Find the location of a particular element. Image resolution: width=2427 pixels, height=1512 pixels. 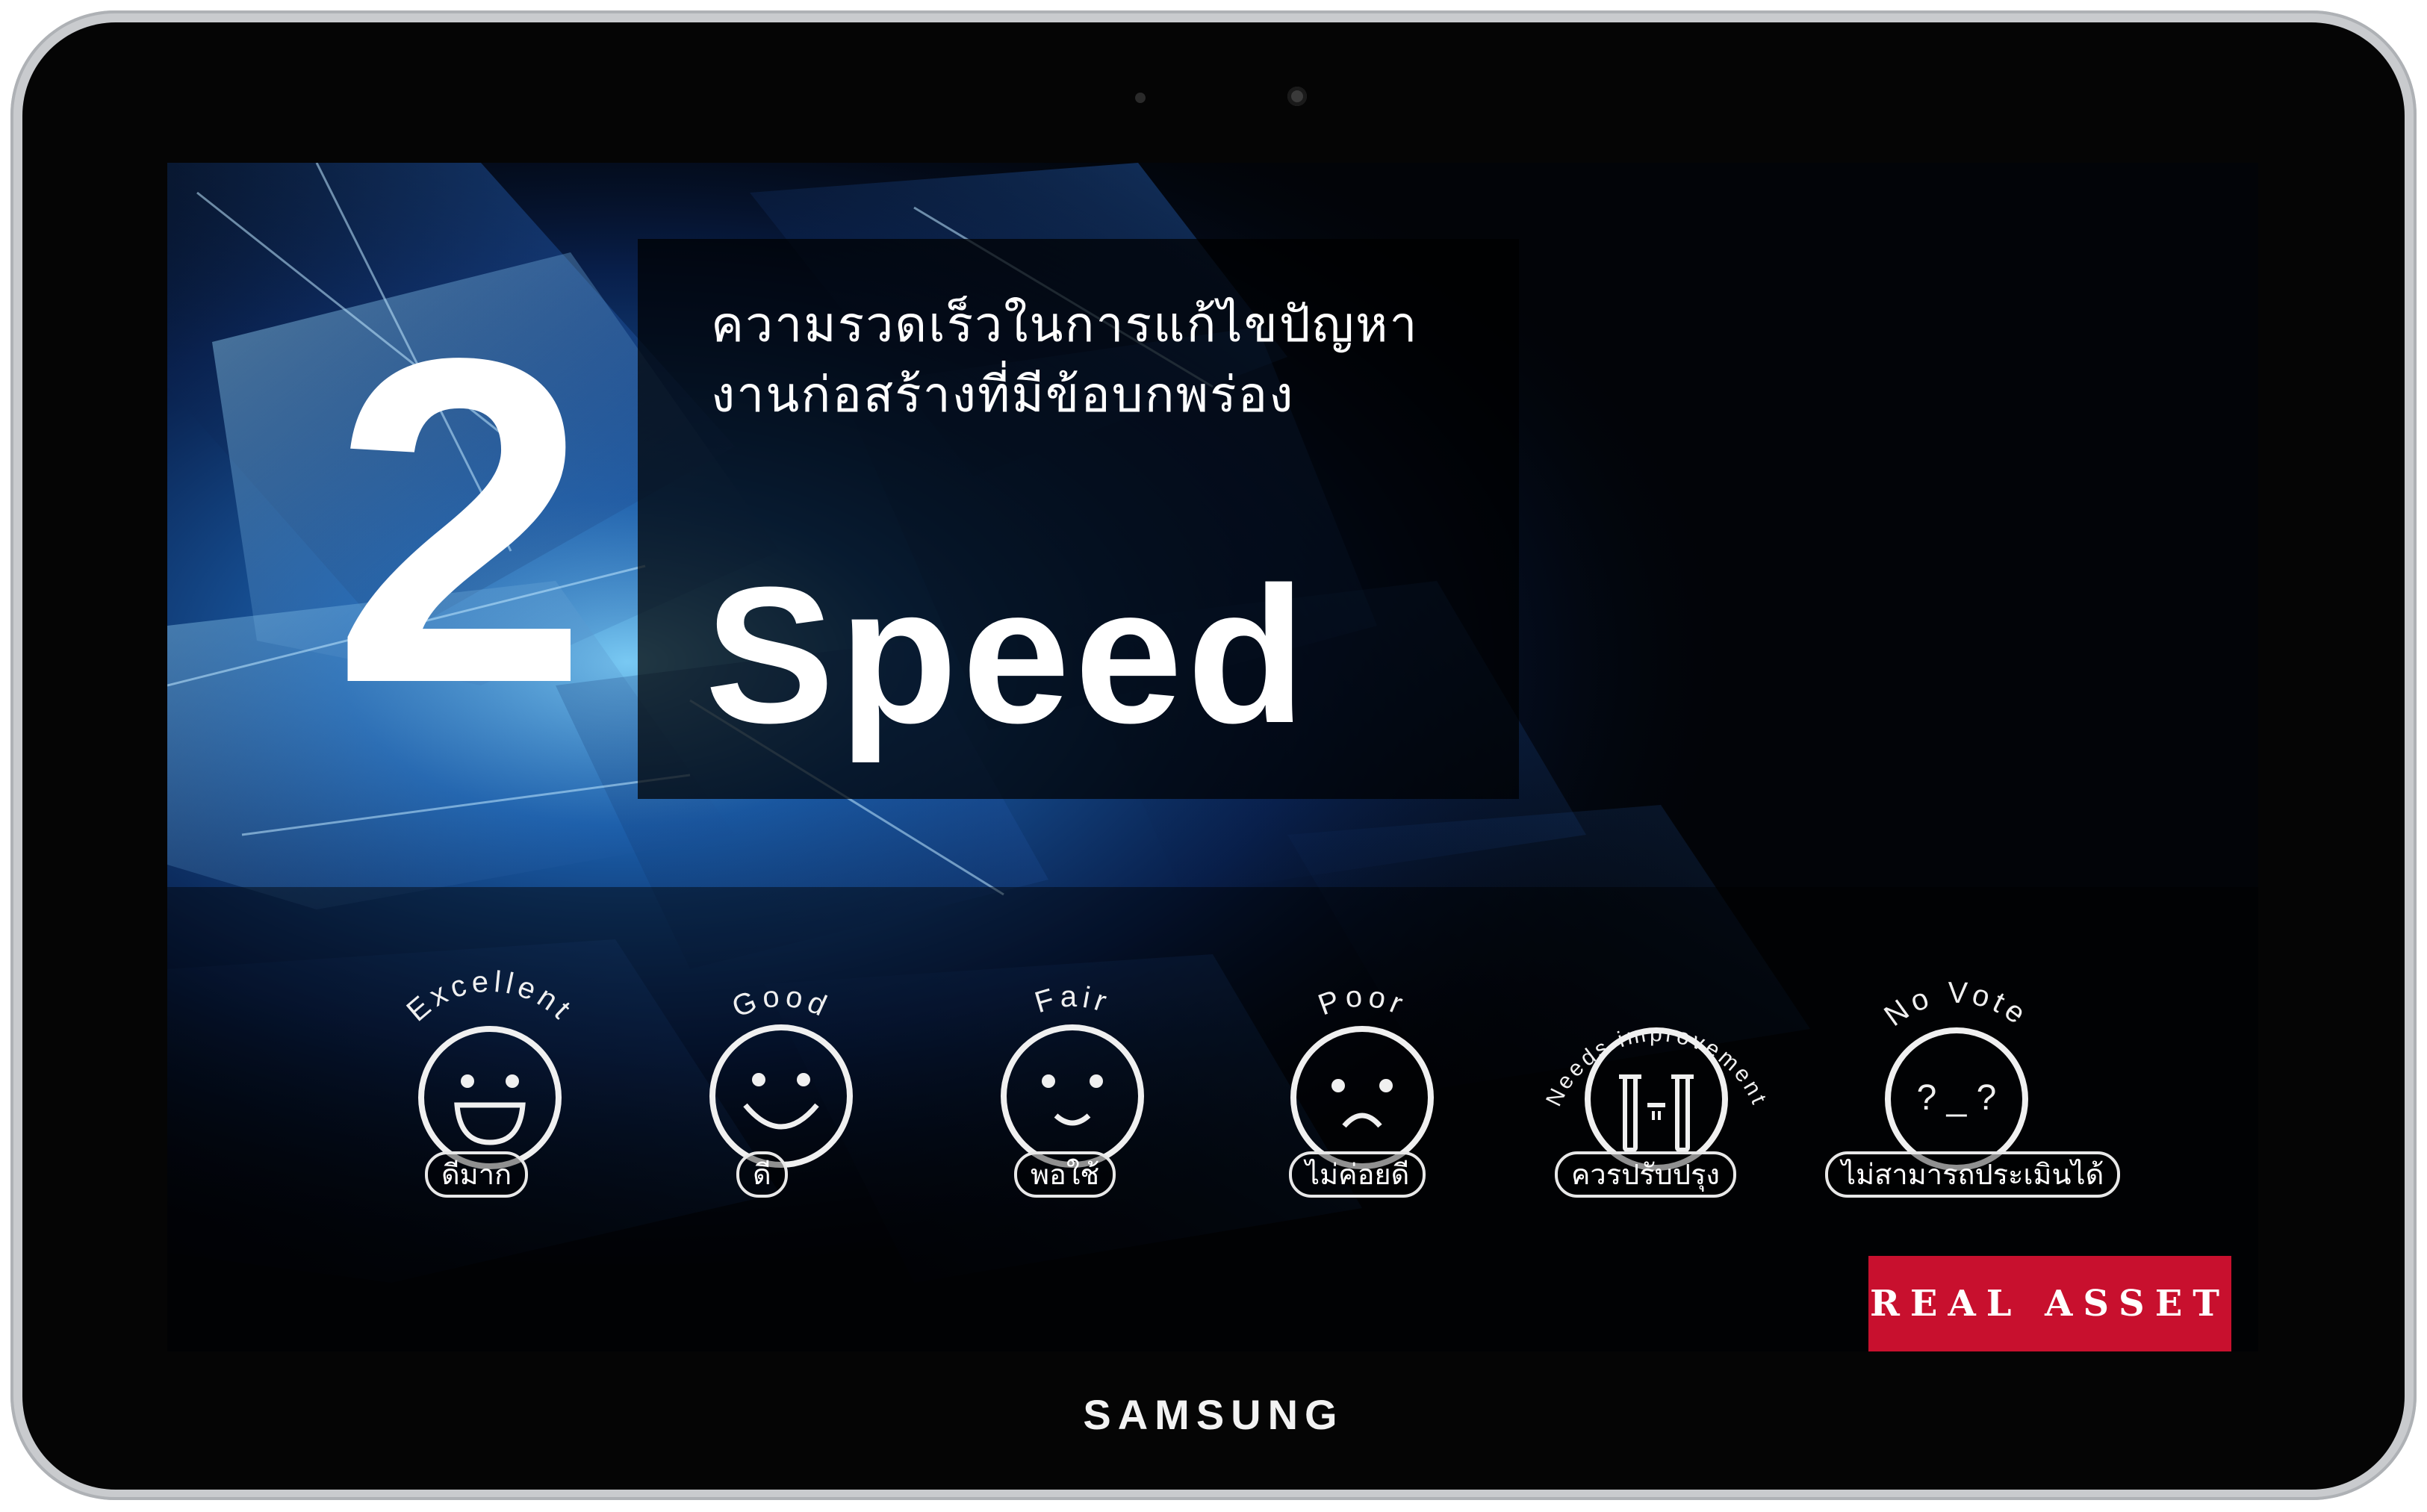

vote-no-vote-button: No Vote ? _ ? is located at coordinates (1949, 1096).